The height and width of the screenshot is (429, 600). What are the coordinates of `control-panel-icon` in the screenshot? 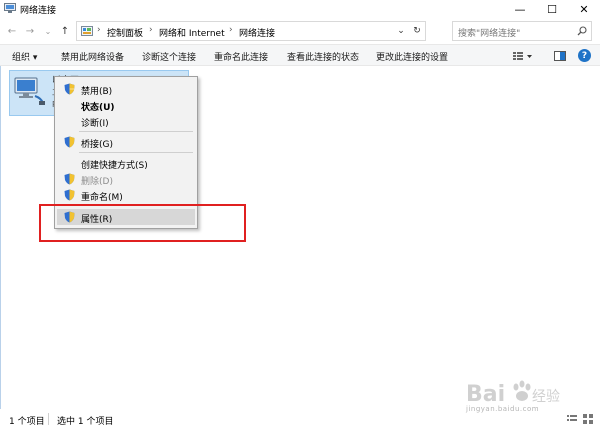 It's located at (87, 31).